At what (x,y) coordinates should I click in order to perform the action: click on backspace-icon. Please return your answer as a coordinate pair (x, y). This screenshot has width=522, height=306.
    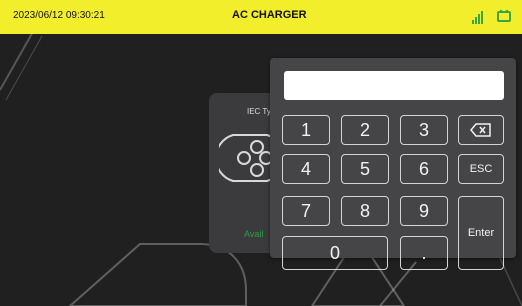
    Looking at the image, I should click on (480, 130).